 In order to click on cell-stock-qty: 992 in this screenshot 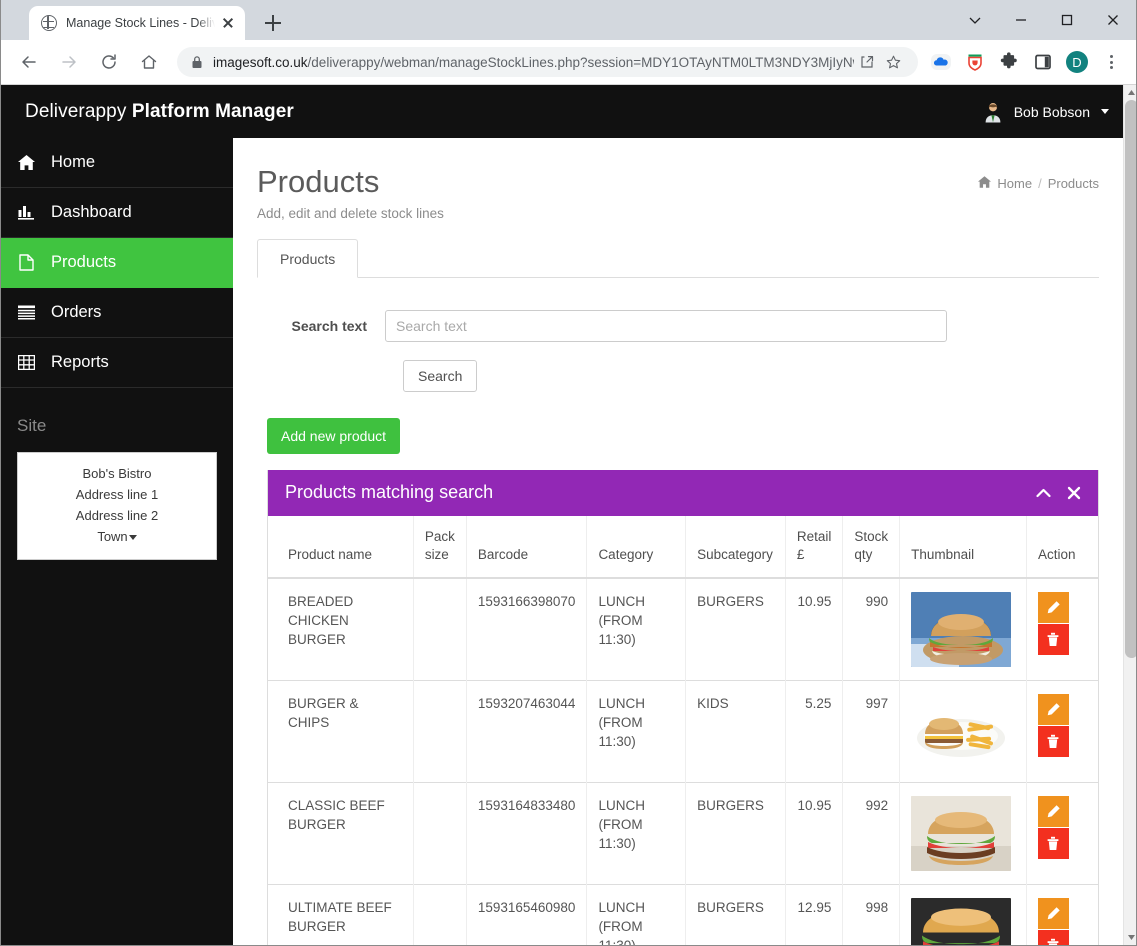, I will do `click(871, 833)`.